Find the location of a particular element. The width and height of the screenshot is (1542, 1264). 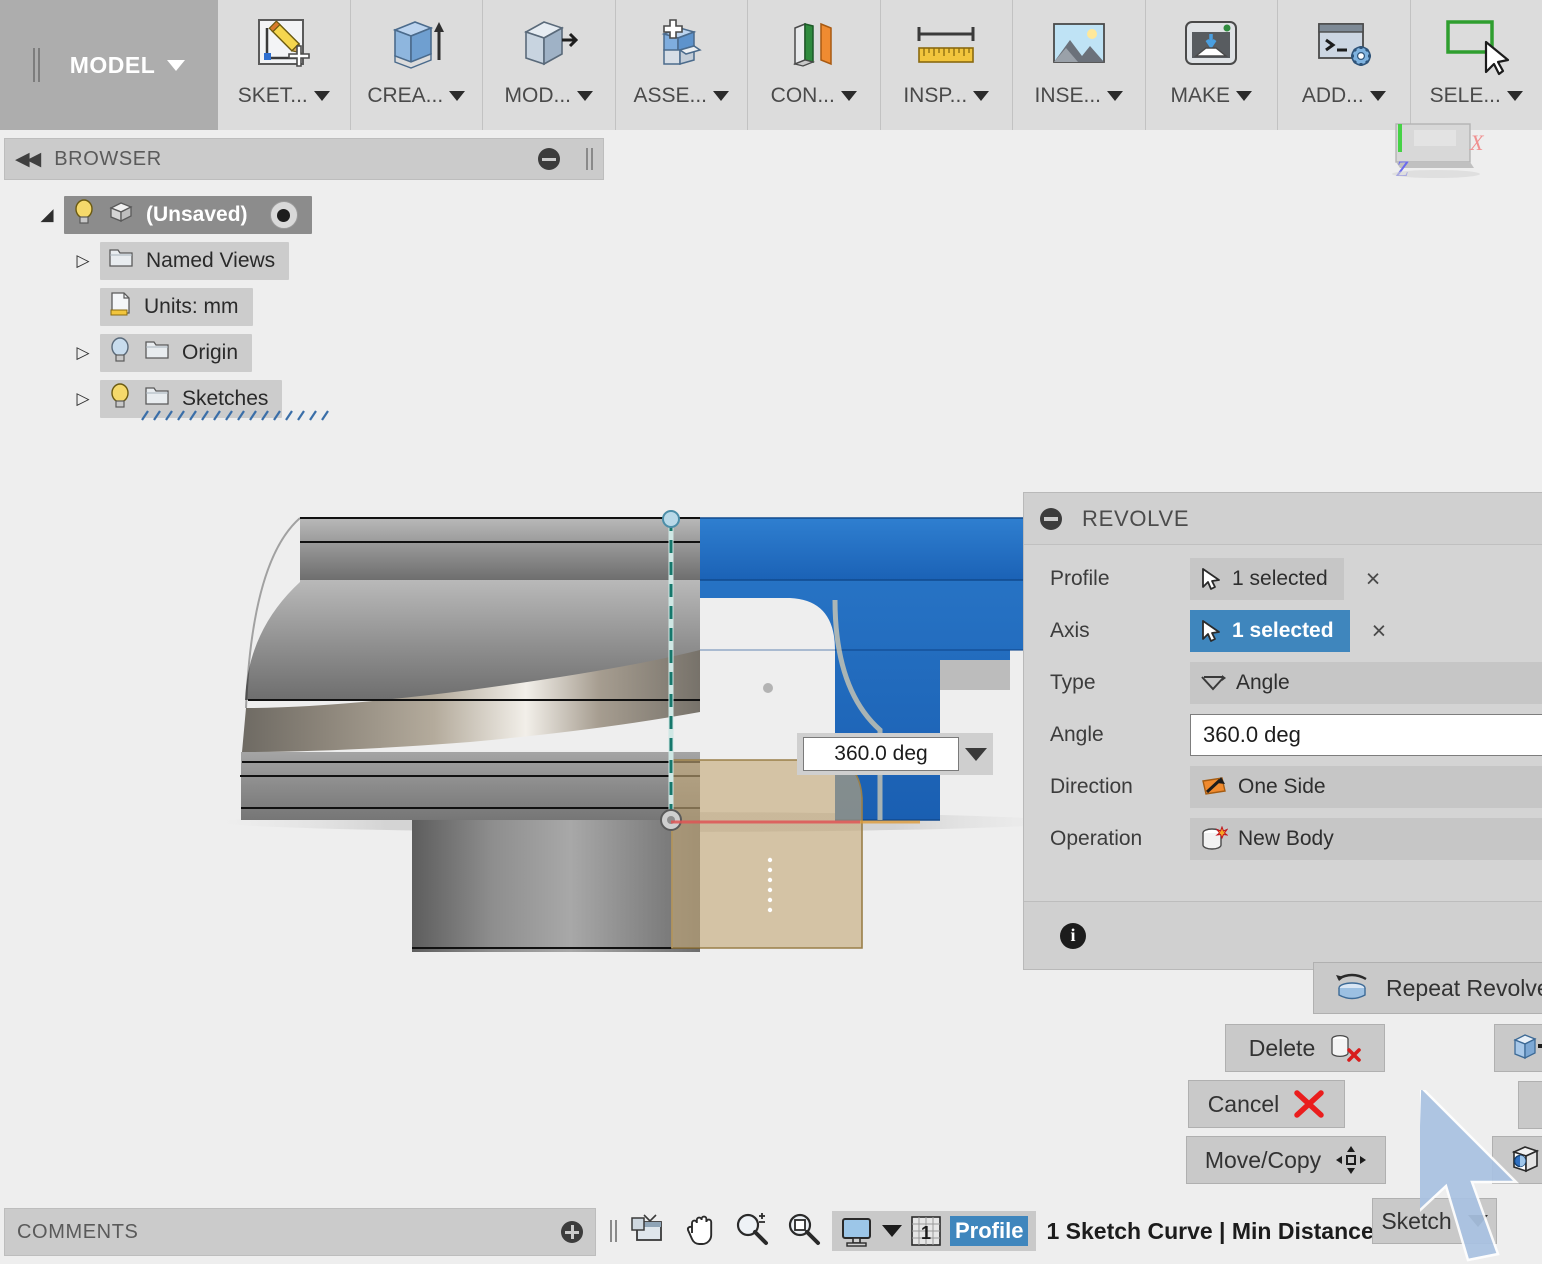

tree-row-origin: ▷ Origin is located at coordinates (310, 353).